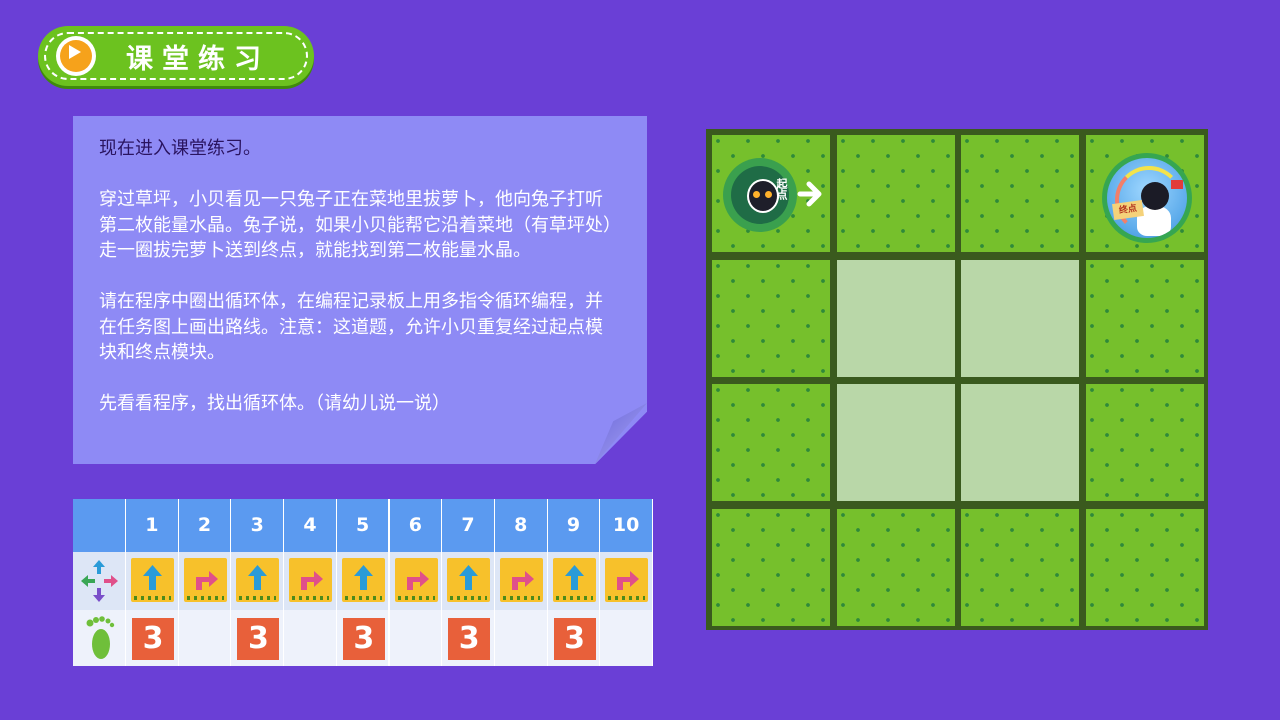 This screenshot has height=720, width=1280. I want to click on page-title: 课堂练习, so click(198, 59).